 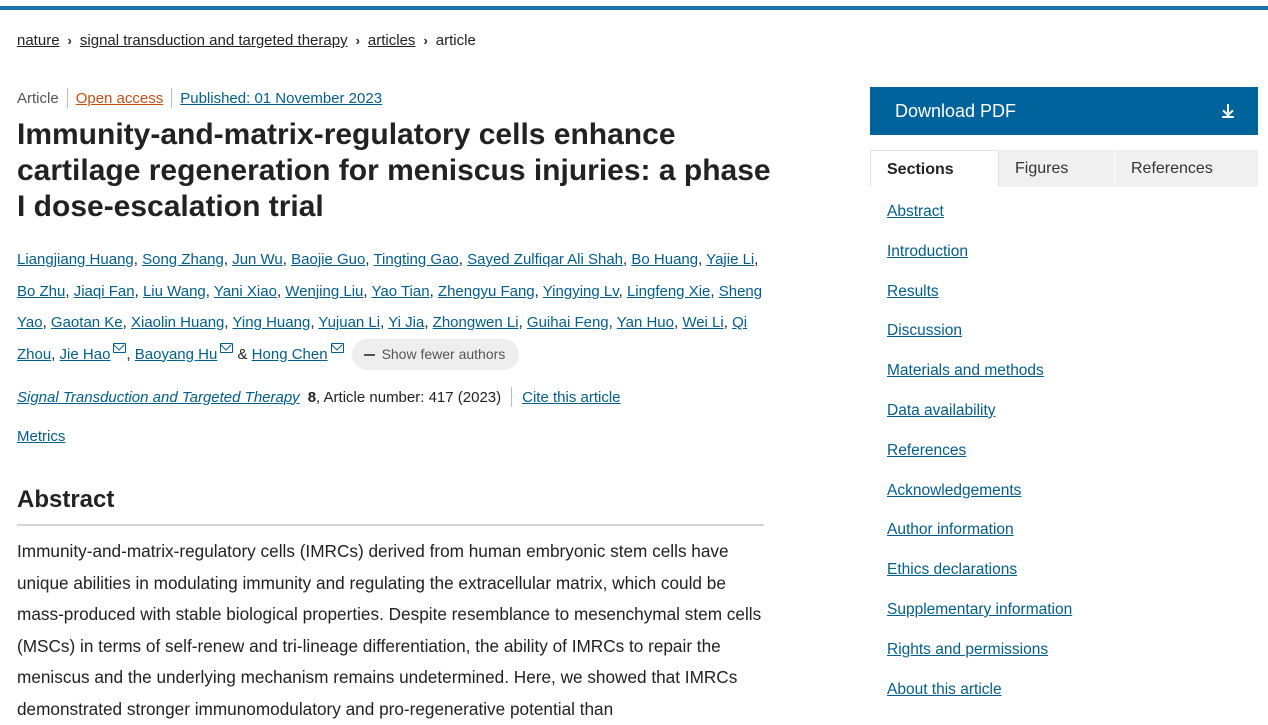 What do you see at coordinates (1228, 111) in the screenshot?
I see `download-icon` at bounding box center [1228, 111].